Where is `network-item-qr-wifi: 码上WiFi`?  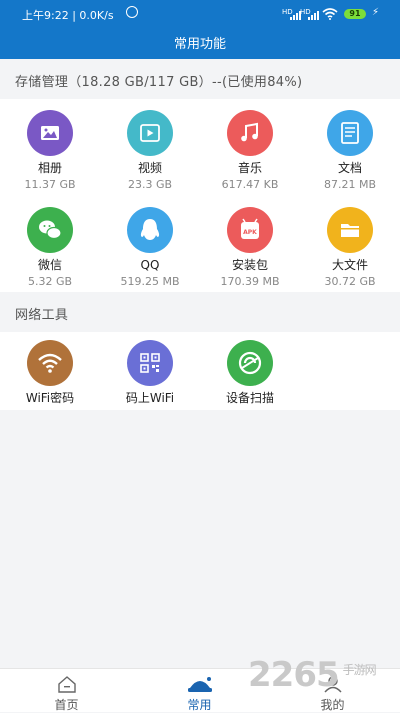 network-item-qr-wifi: 码上WiFi is located at coordinates (150, 372).